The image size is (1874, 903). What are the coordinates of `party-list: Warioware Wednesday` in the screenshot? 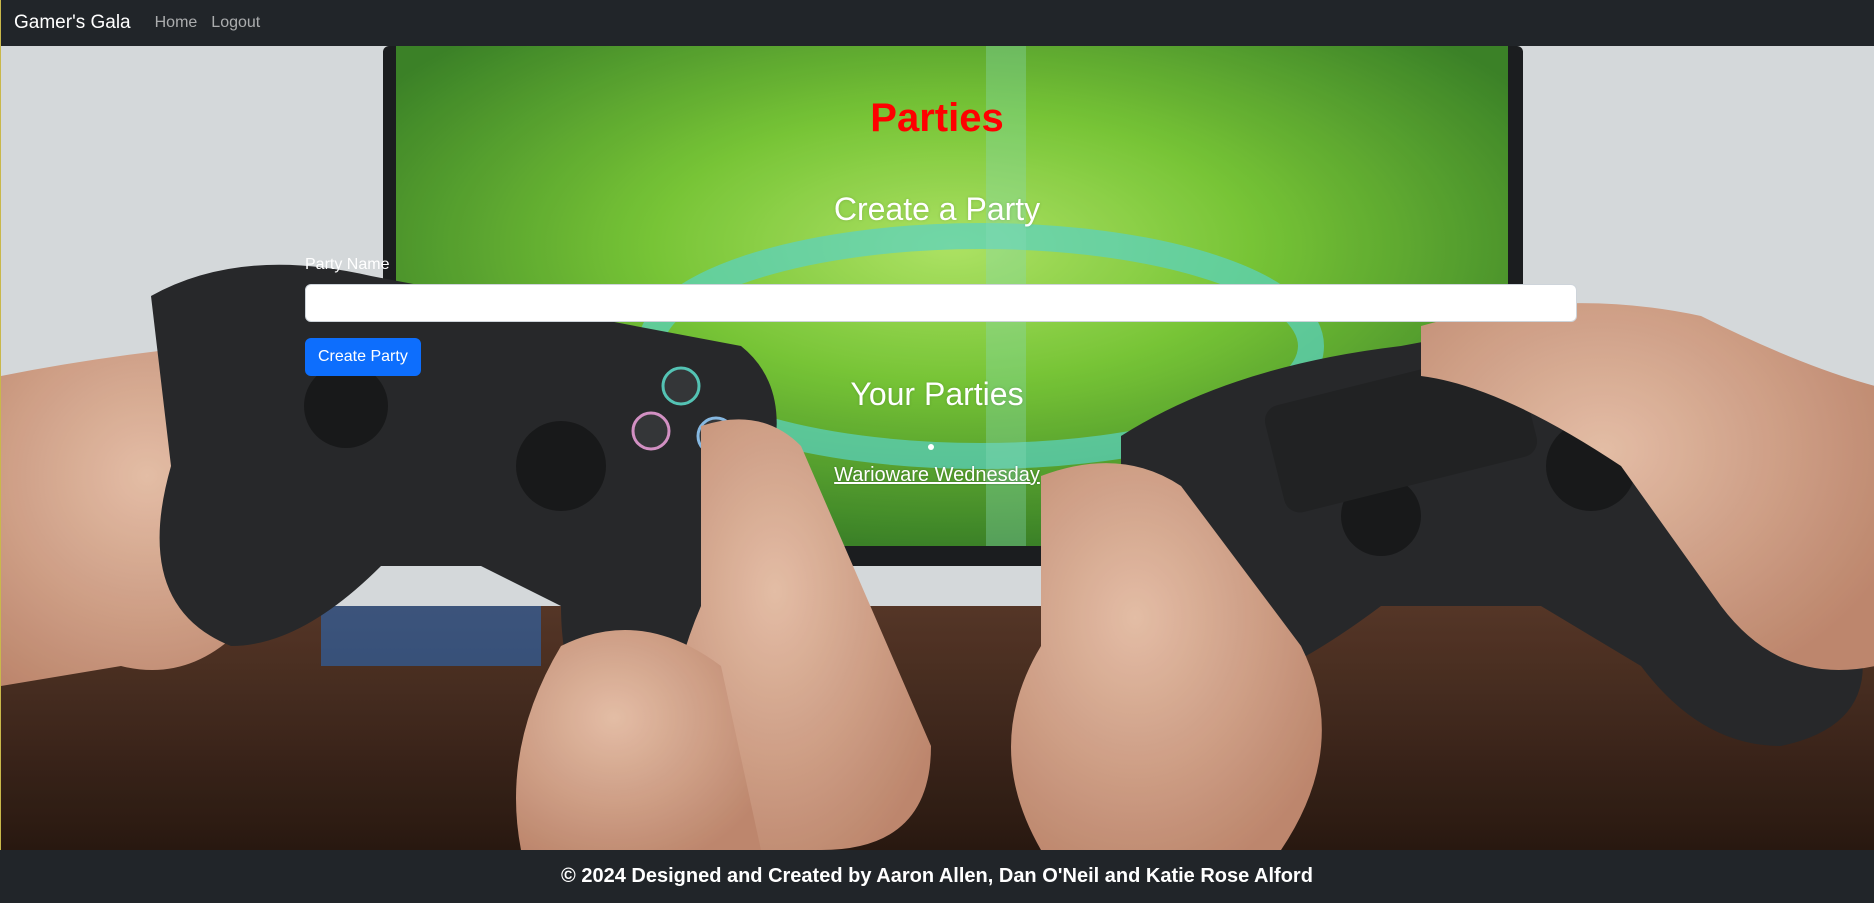 It's located at (937, 465).